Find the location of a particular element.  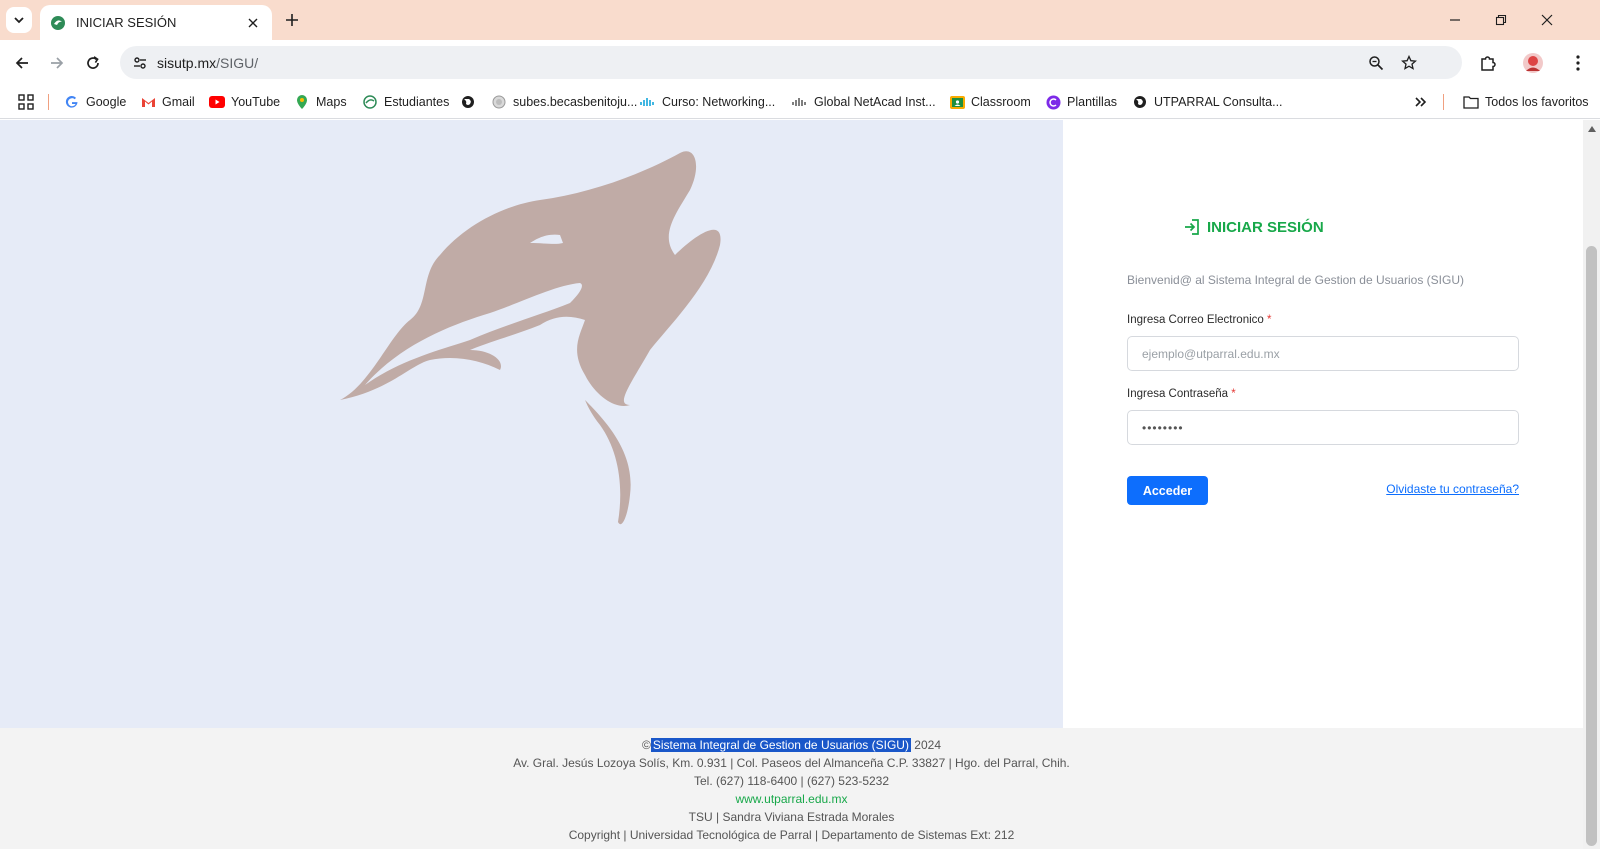

email-input is located at coordinates (1323, 353).